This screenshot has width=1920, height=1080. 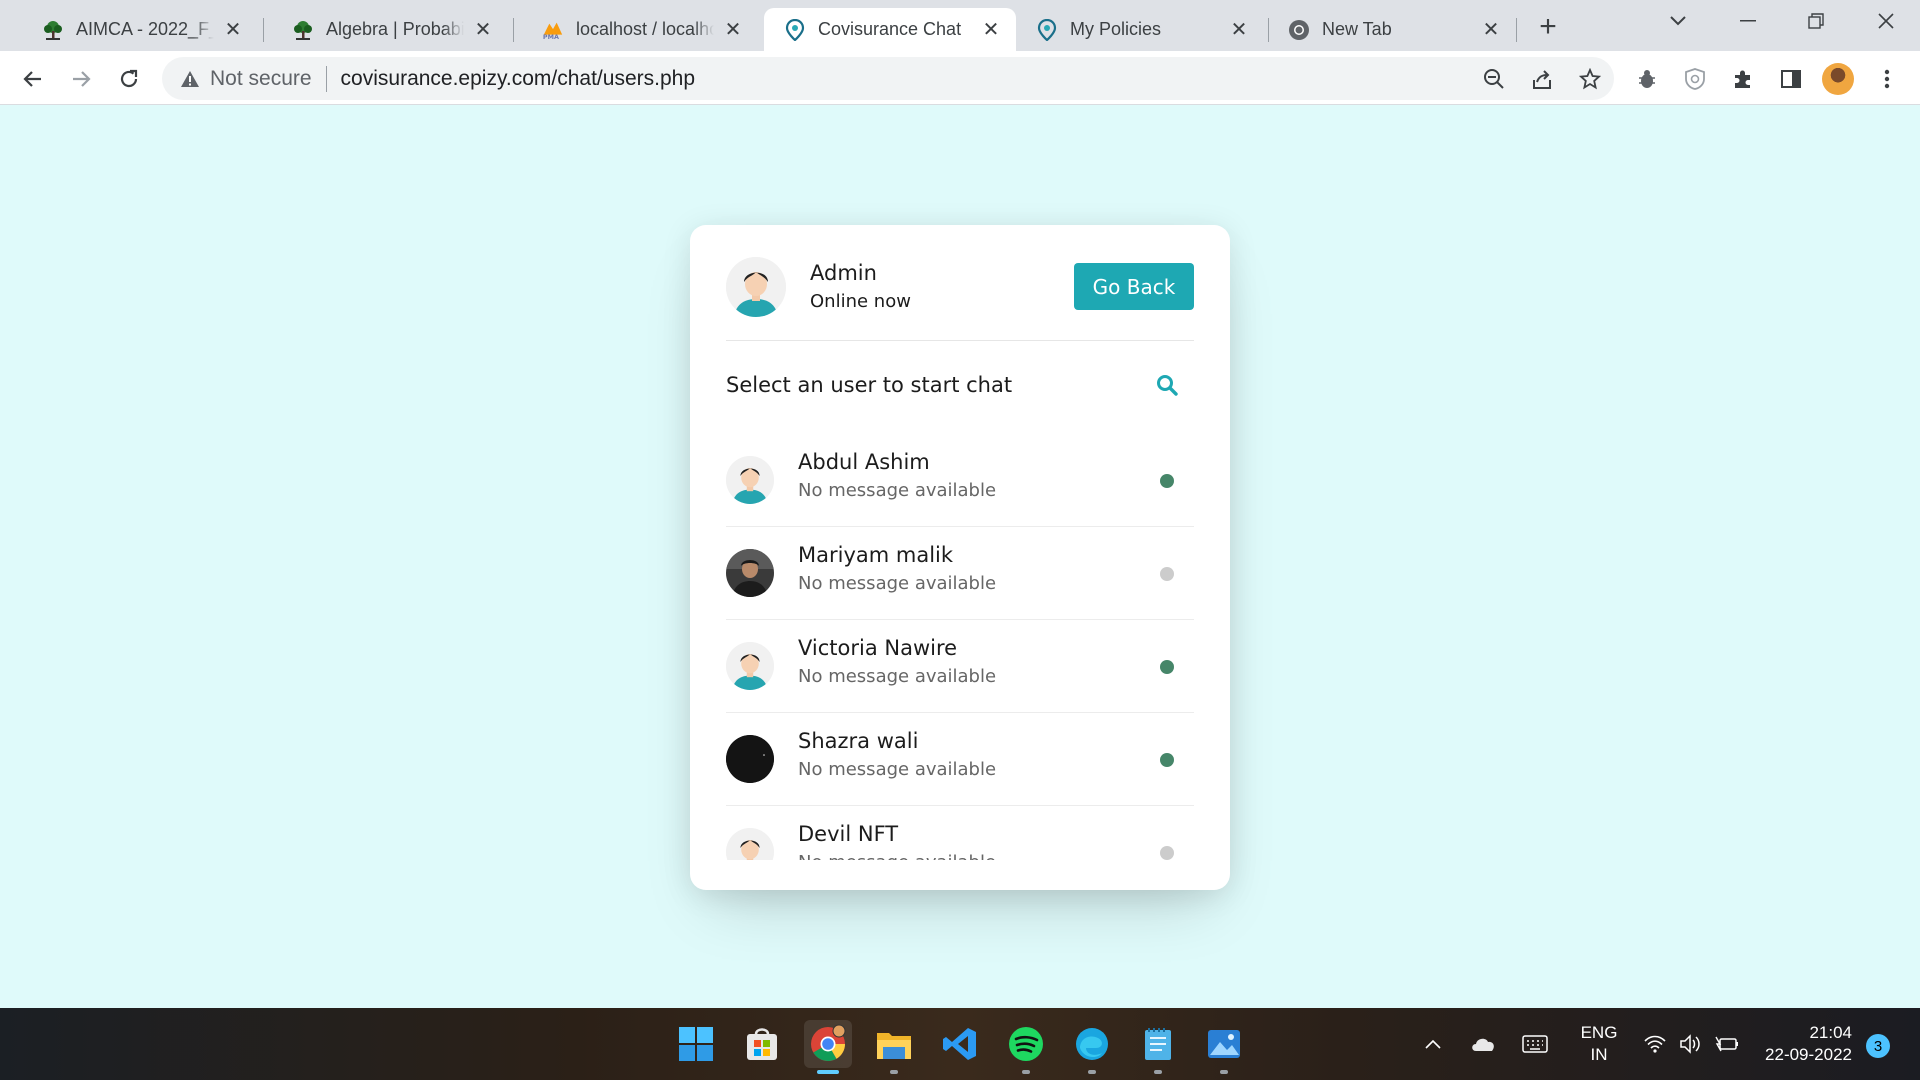 I want to click on user-list-item: Abdul Ashim No message available, so click(x=960, y=480).